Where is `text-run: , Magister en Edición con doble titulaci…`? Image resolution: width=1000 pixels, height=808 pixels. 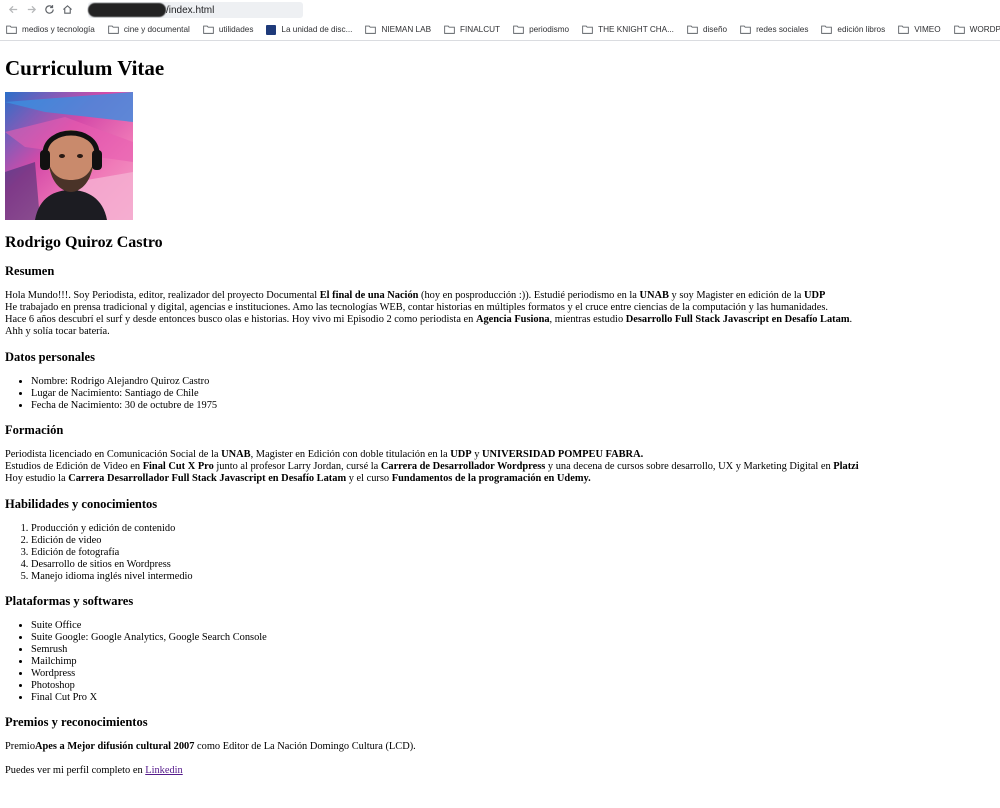
text-run: , Magister en Edición con doble titulaci… is located at coordinates (350, 454).